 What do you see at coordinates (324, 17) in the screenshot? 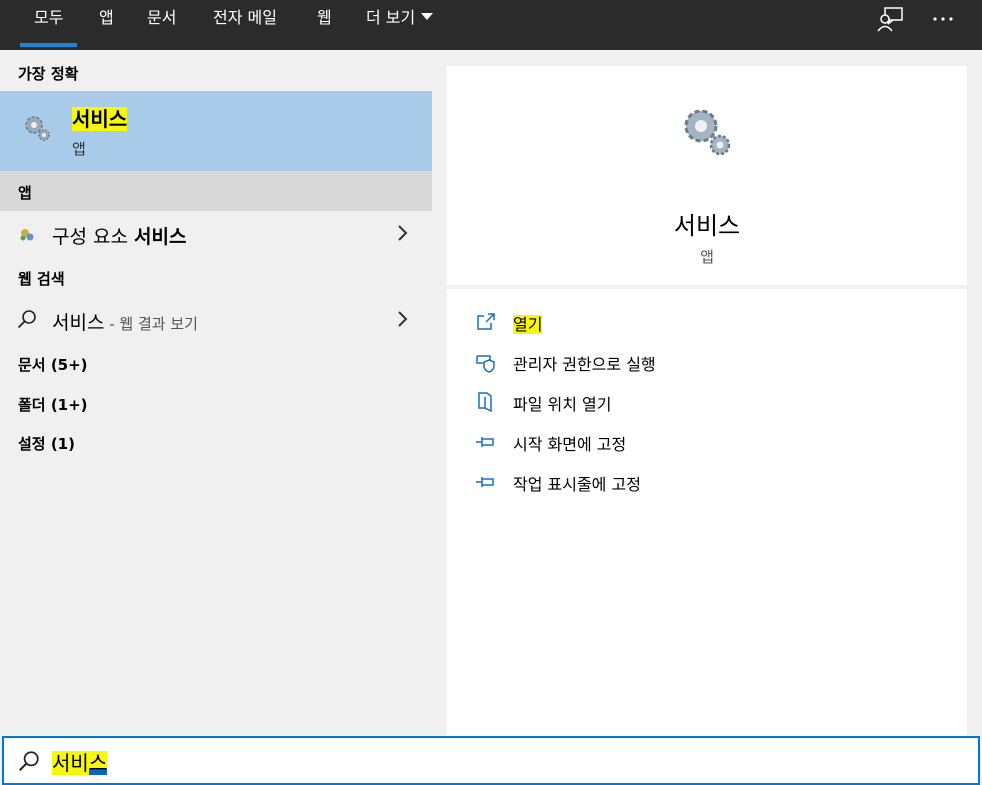
I see `tab-web-label: 웹` at bounding box center [324, 17].